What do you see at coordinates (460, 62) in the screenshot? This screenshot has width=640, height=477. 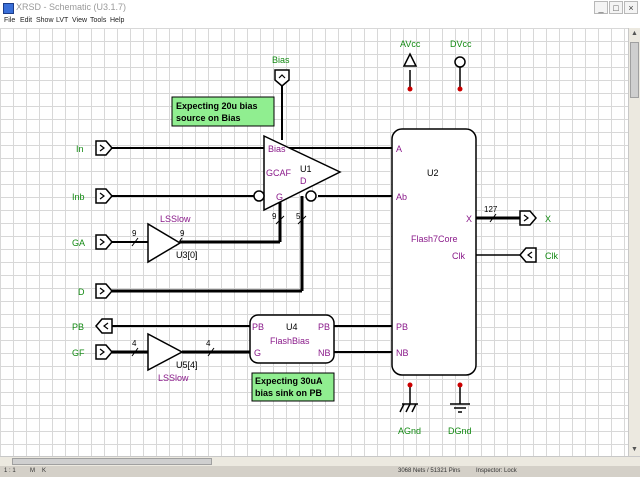 I see `dvcc-power-symbol` at bounding box center [460, 62].